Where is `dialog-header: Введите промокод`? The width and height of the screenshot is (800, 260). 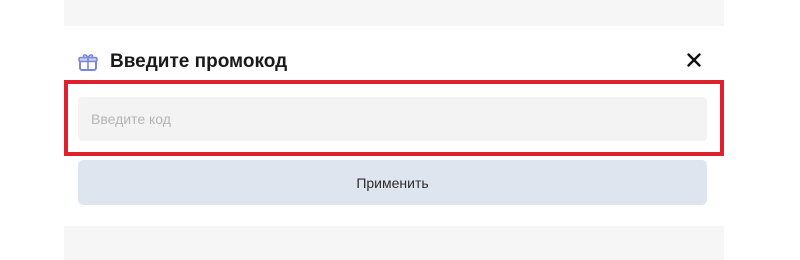 dialog-header: Введите промокод is located at coordinates (394, 62).